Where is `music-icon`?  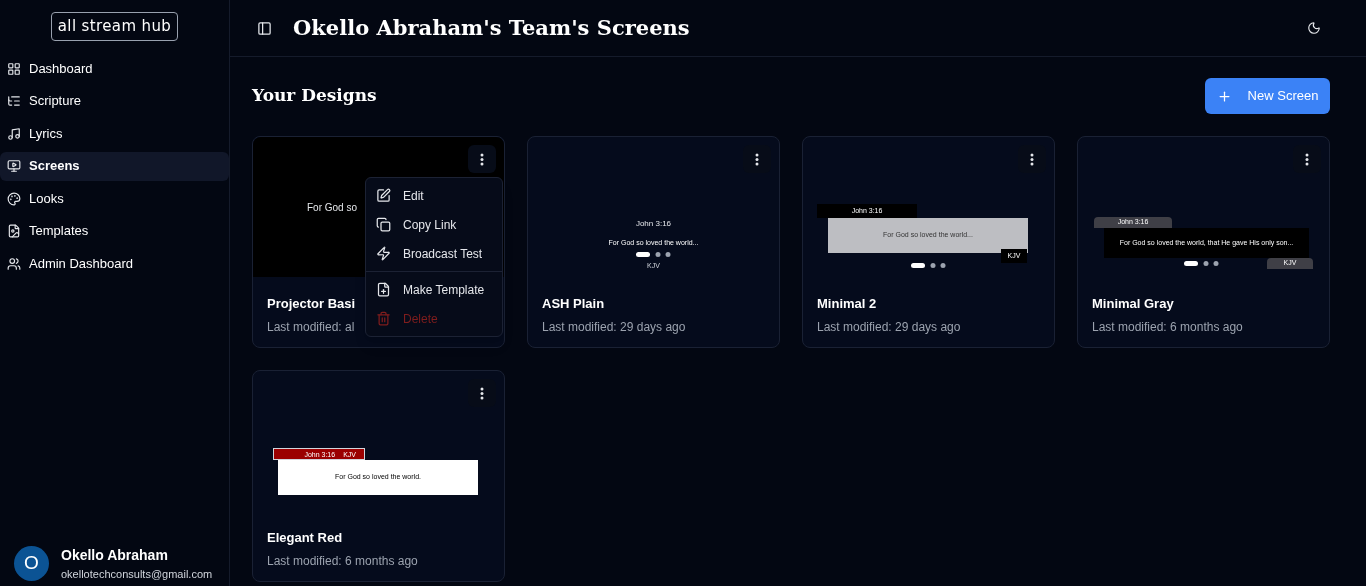 music-icon is located at coordinates (14, 133).